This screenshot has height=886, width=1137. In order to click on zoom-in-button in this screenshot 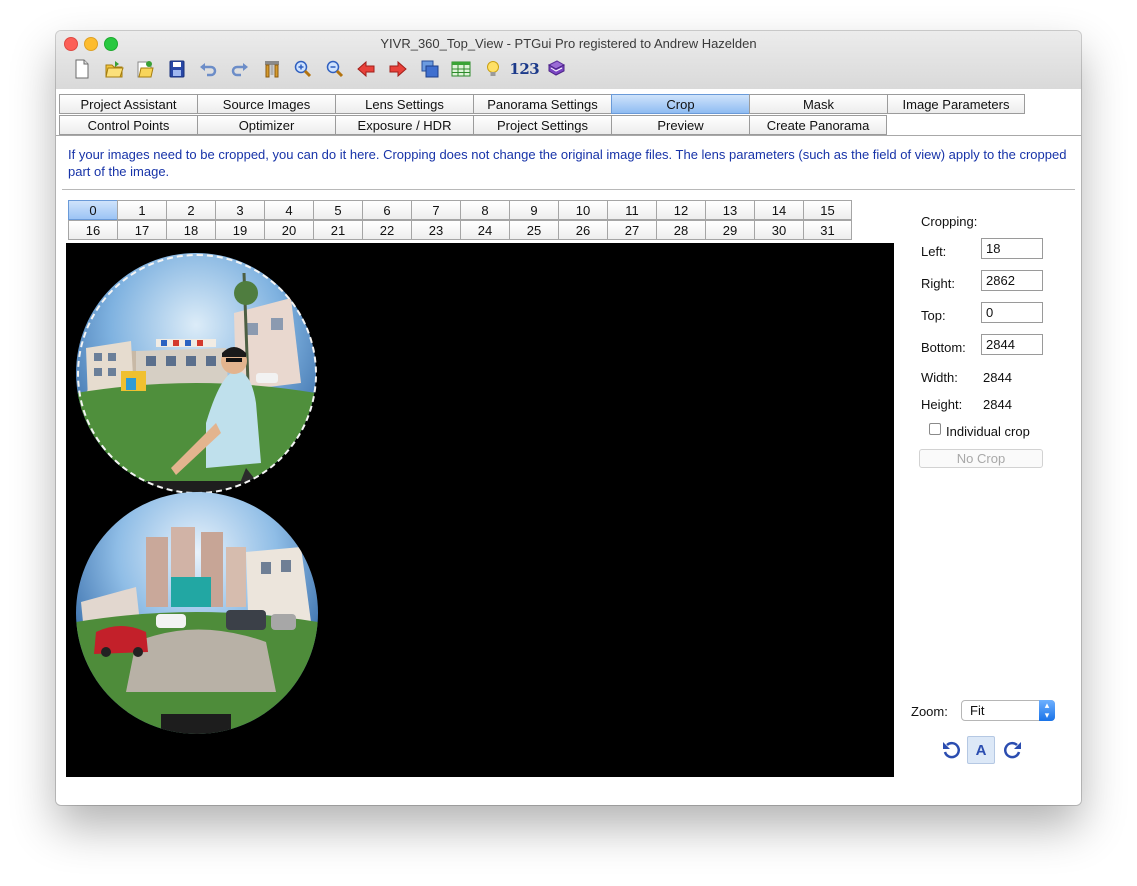, I will do `click(303, 69)`.